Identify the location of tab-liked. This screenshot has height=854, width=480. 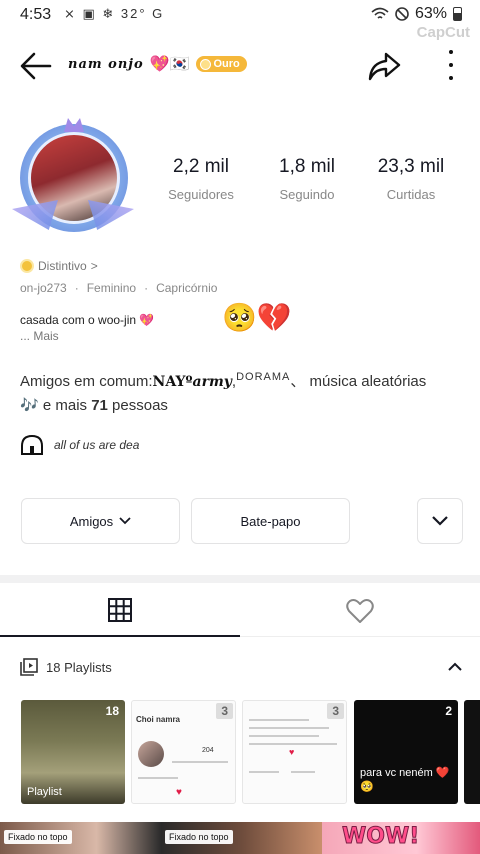
(360, 611).